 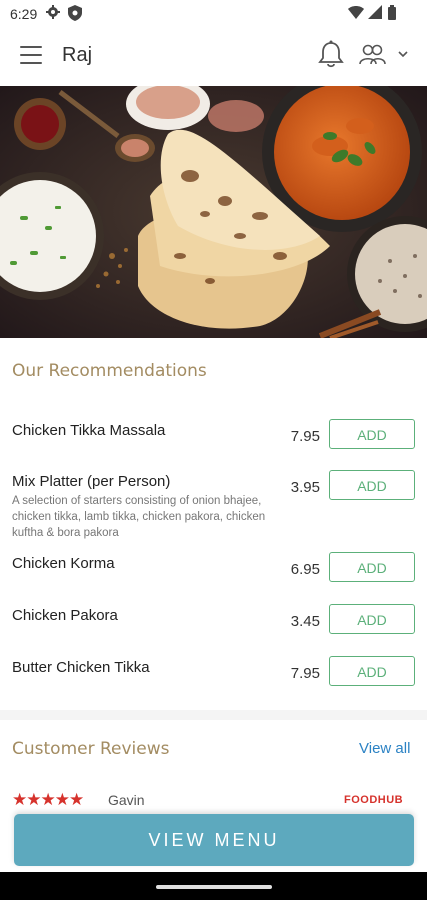 I want to click on signal-icon, so click(x=375, y=12).